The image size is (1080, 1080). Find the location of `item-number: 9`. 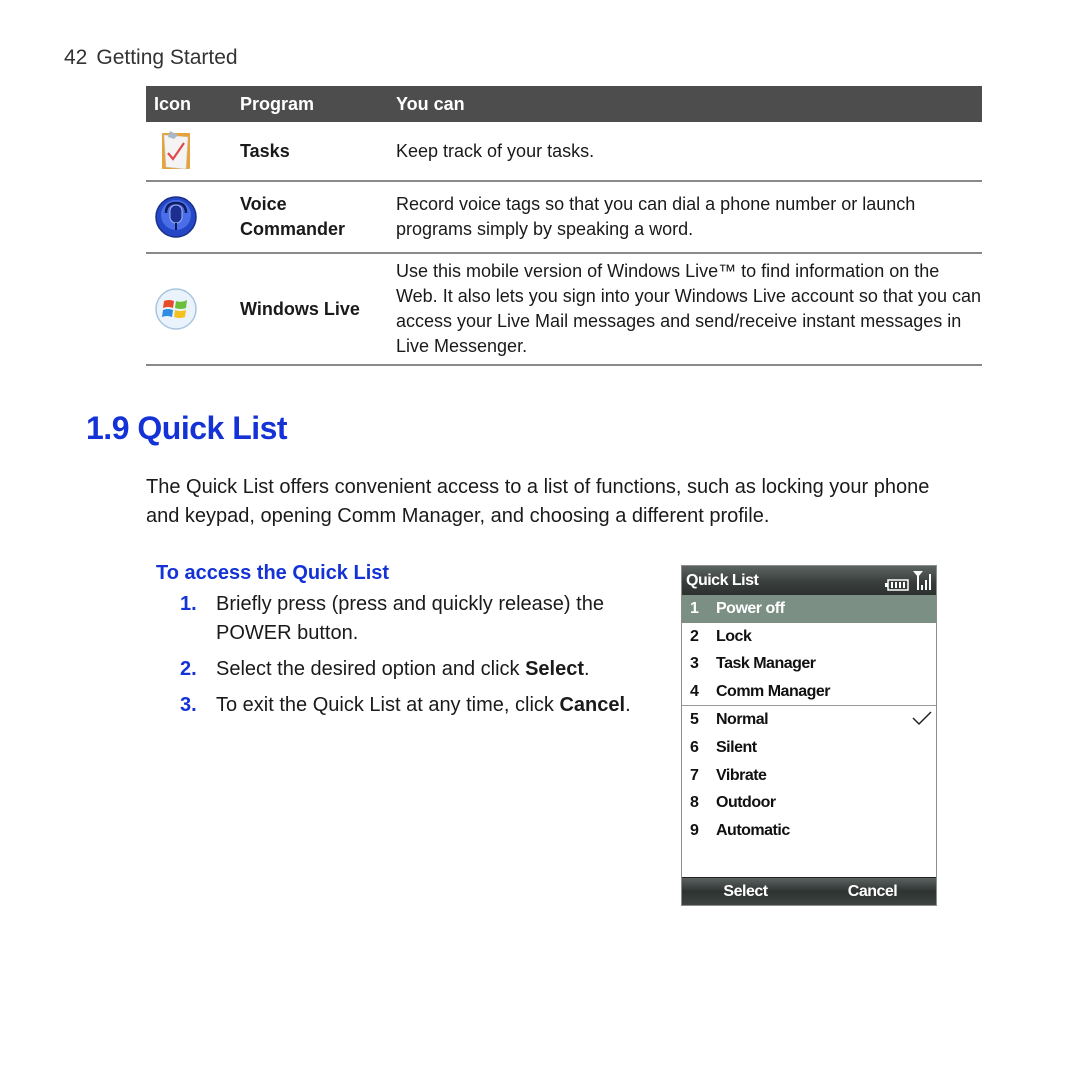

item-number: 9 is located at coordinates (694, 830).